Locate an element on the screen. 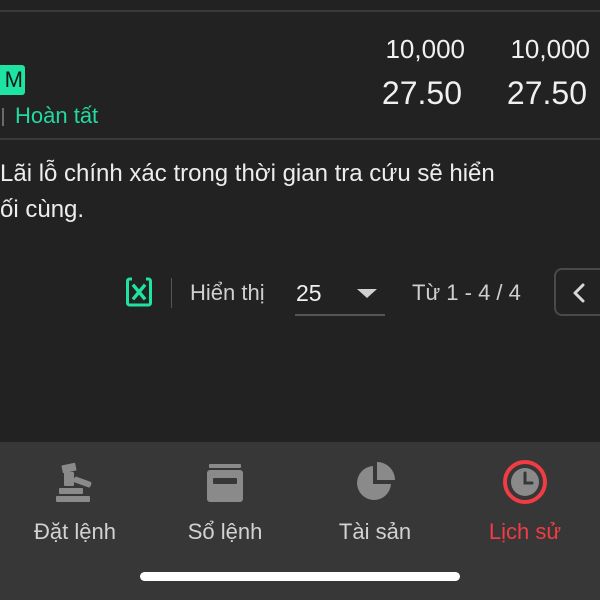 This screenshot has height=600, width=600. nav-item-label: Lịch sử is located at coordinates (525, 531).